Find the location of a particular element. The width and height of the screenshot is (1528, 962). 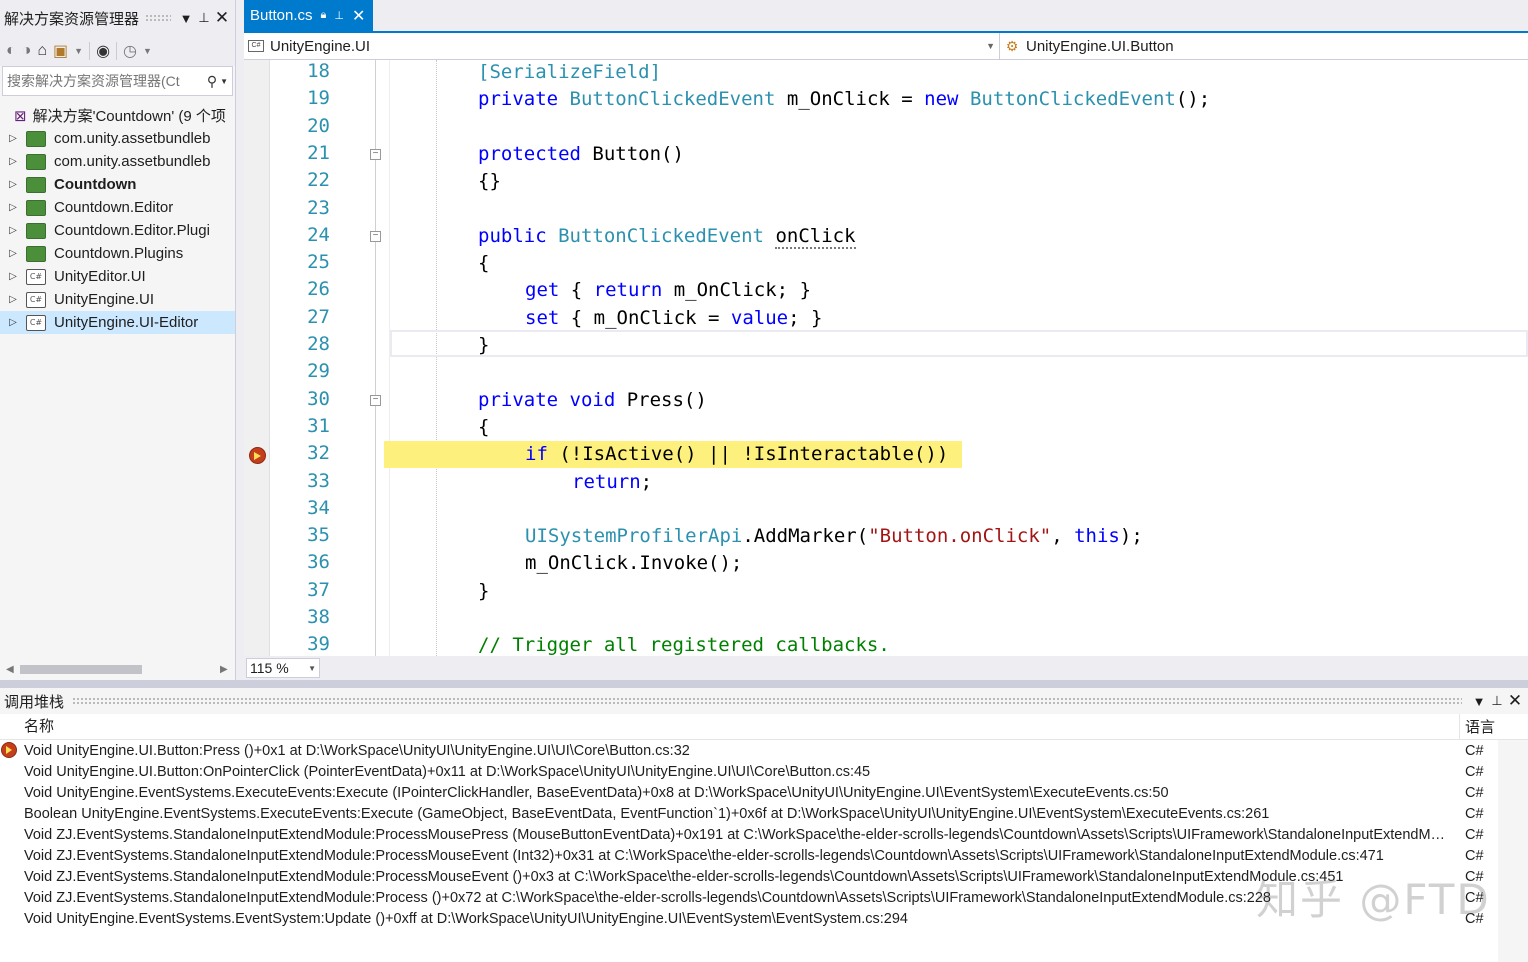

project-dropdown: C# UnityEngine.UI ▼ is located at coordinates (622, 46).